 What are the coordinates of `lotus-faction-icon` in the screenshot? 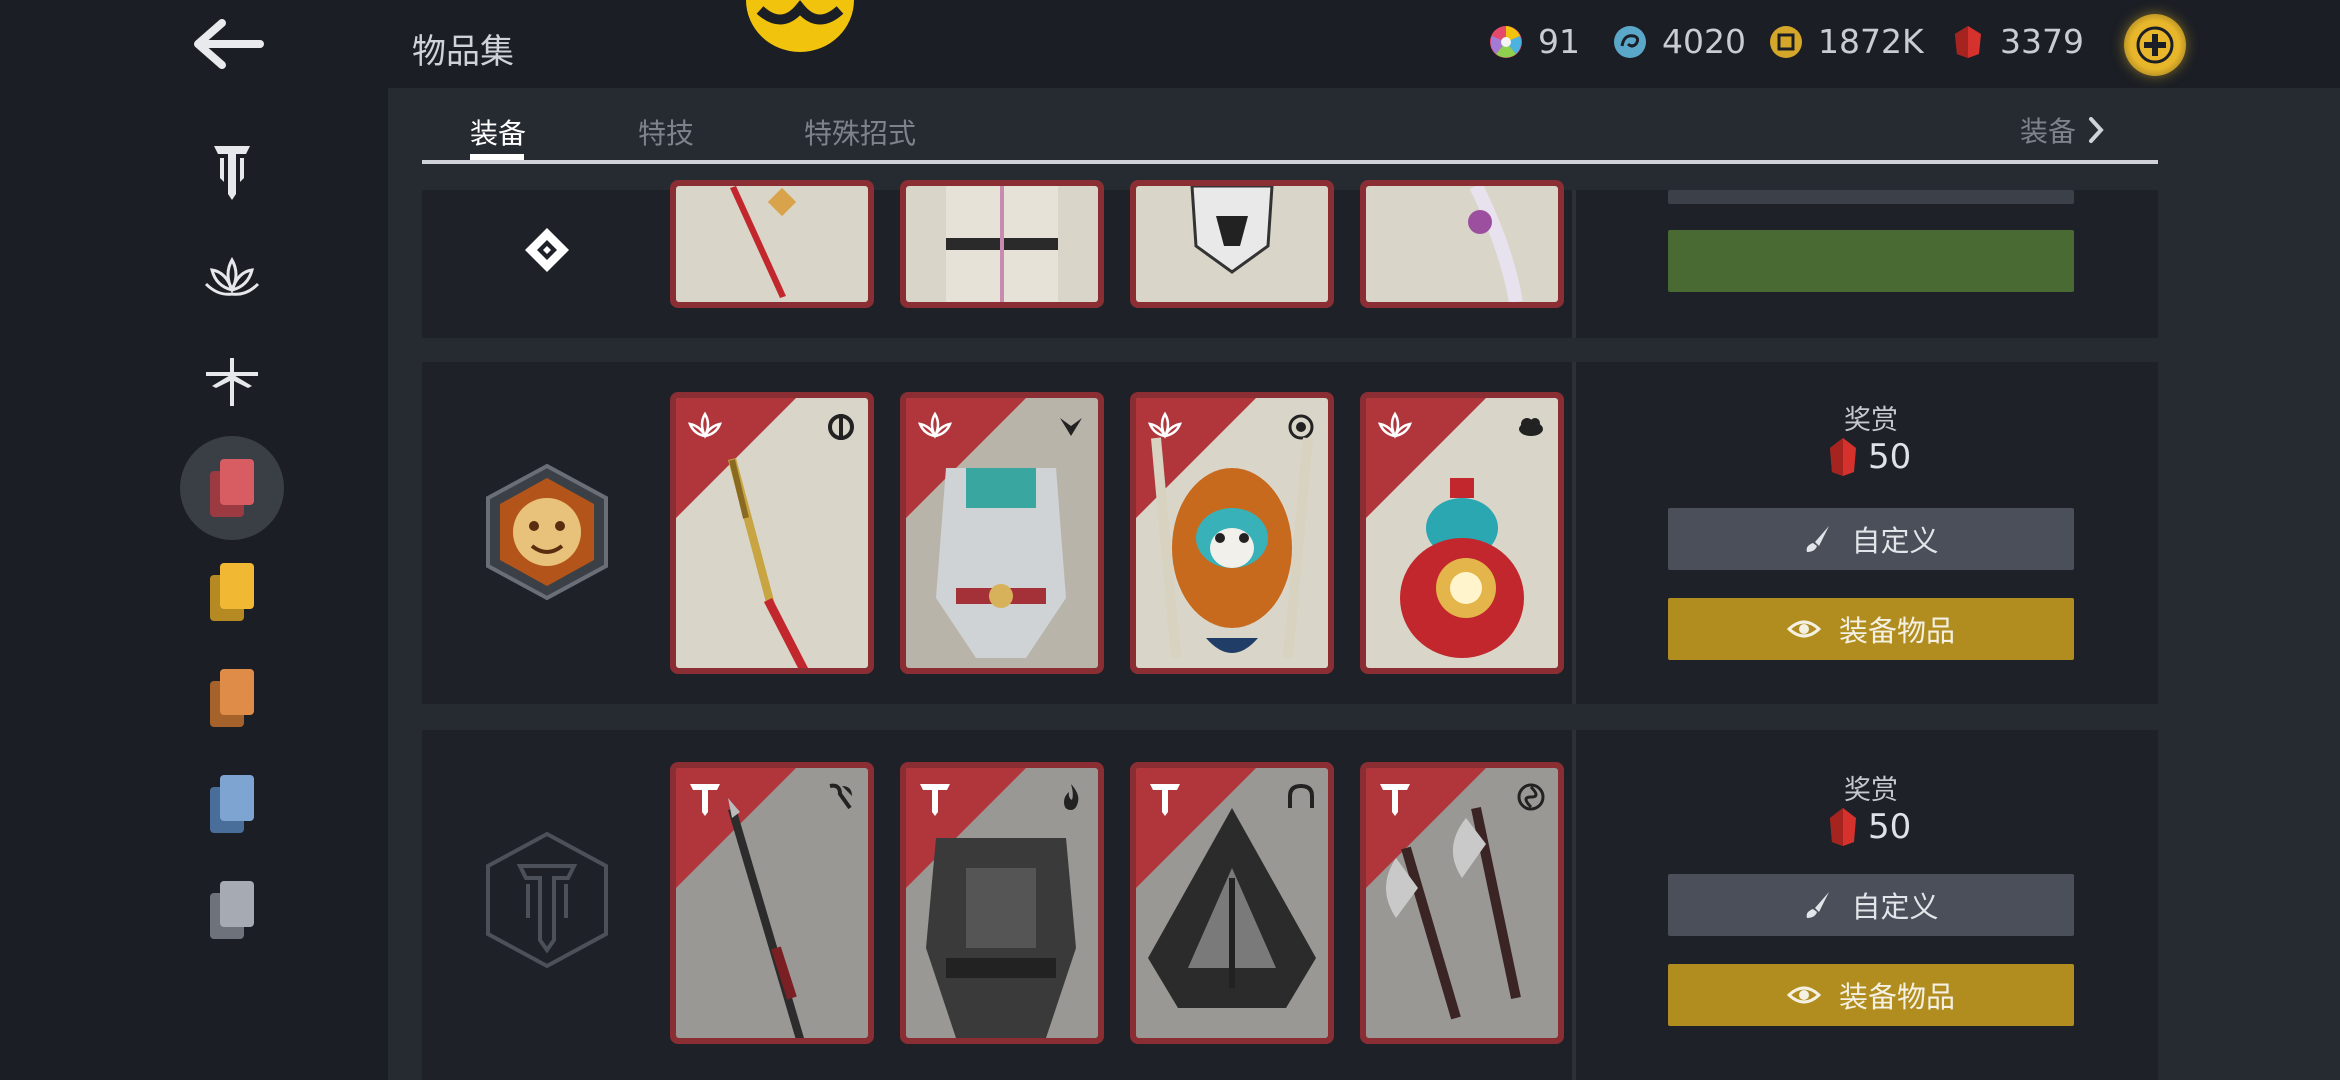 It's located at (232, 276).